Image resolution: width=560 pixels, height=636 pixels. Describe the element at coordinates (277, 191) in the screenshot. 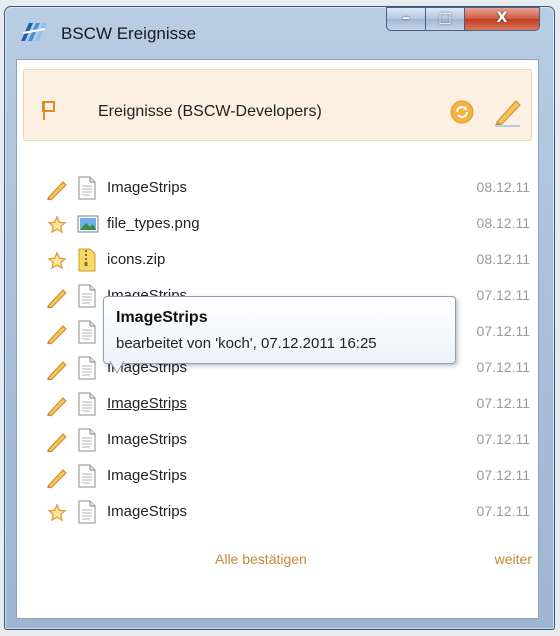

I see `event-row: ImageStrips 08.12.11` at that location.